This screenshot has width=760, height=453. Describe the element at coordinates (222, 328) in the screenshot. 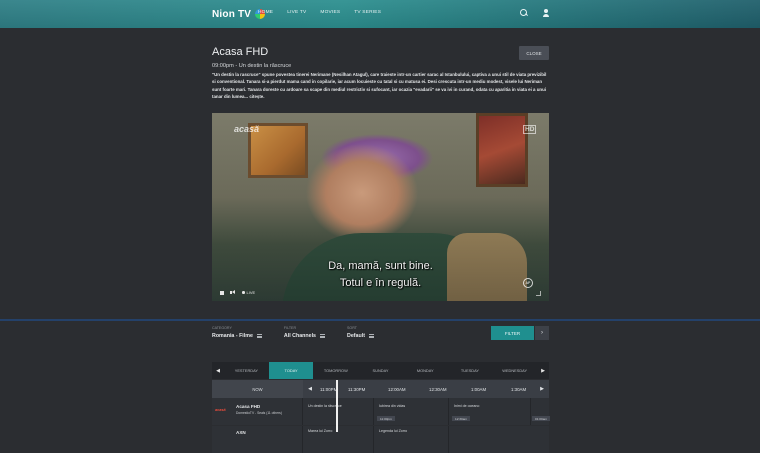

I see `category-label: CATEGORY` at that location.